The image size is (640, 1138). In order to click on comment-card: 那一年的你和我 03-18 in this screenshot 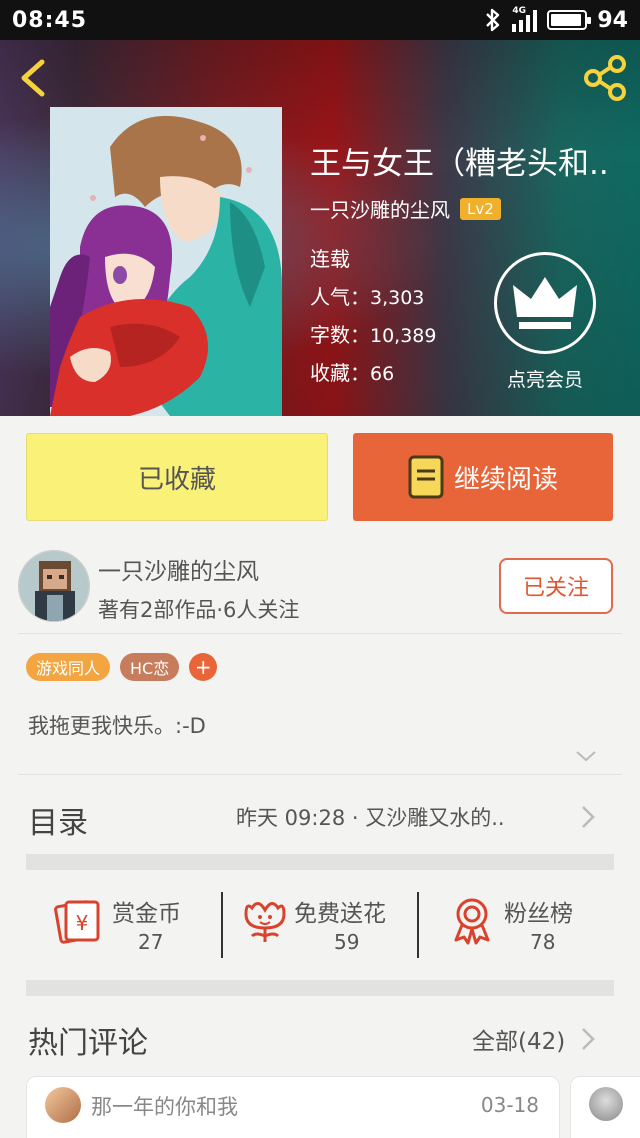, I will do `click(293, 1107)`.